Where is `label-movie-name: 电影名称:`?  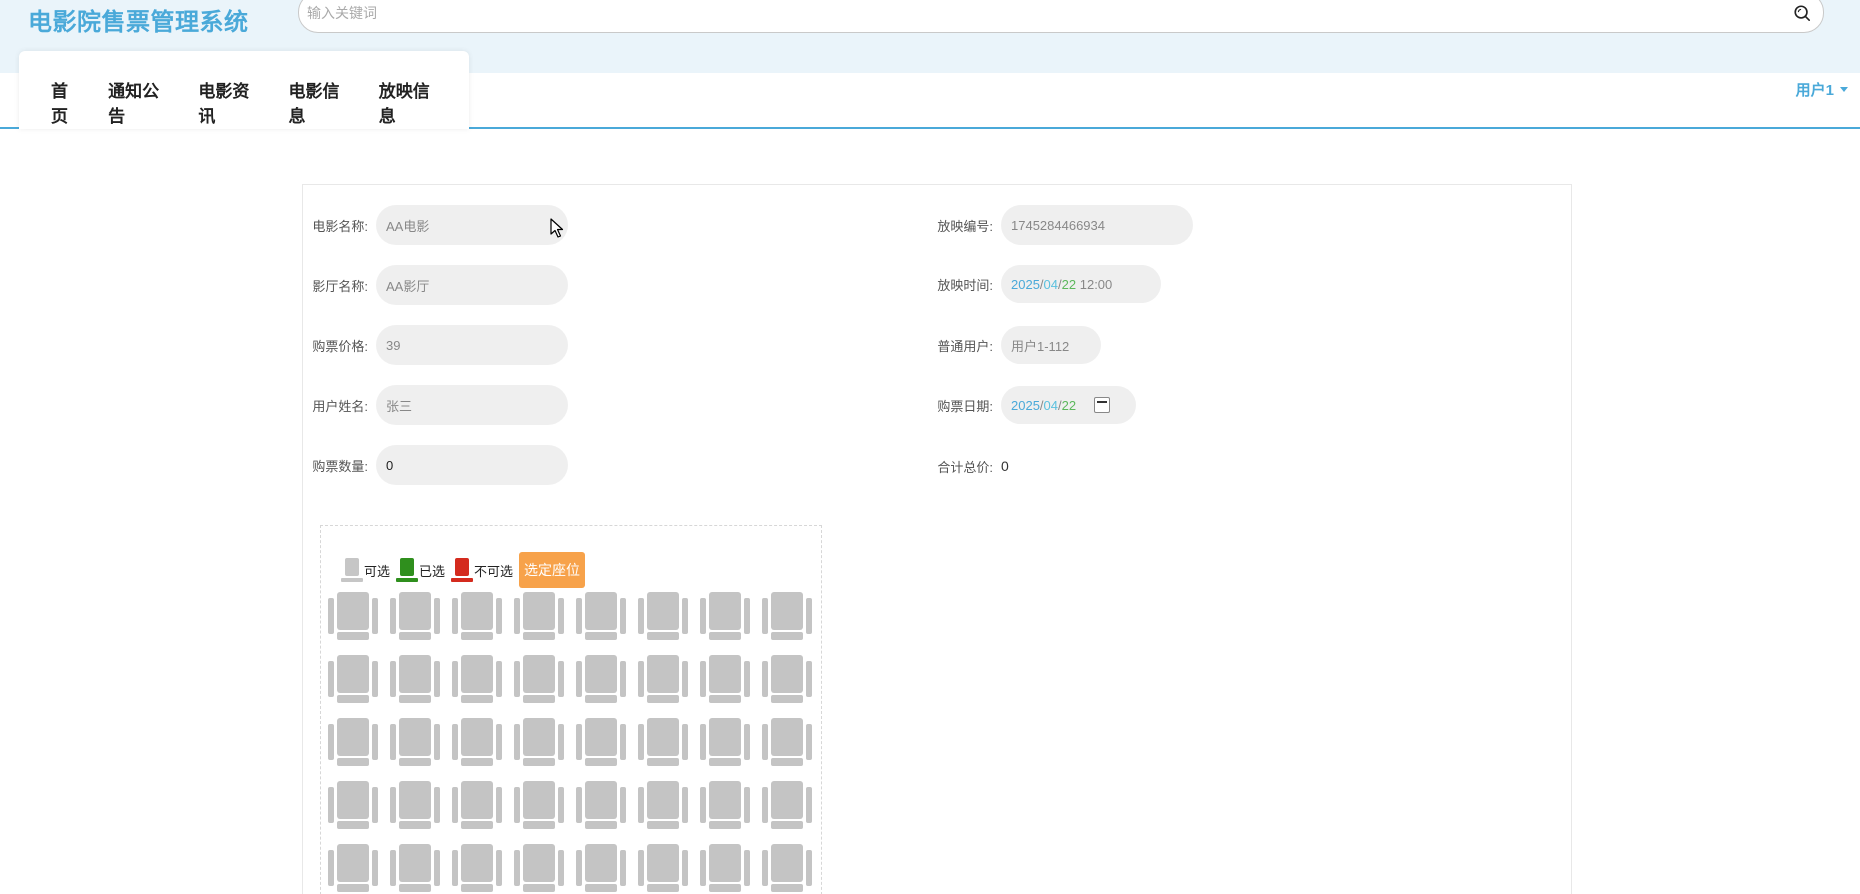 label-movie-name: 电影名称: is located at coordinates (340, 226).